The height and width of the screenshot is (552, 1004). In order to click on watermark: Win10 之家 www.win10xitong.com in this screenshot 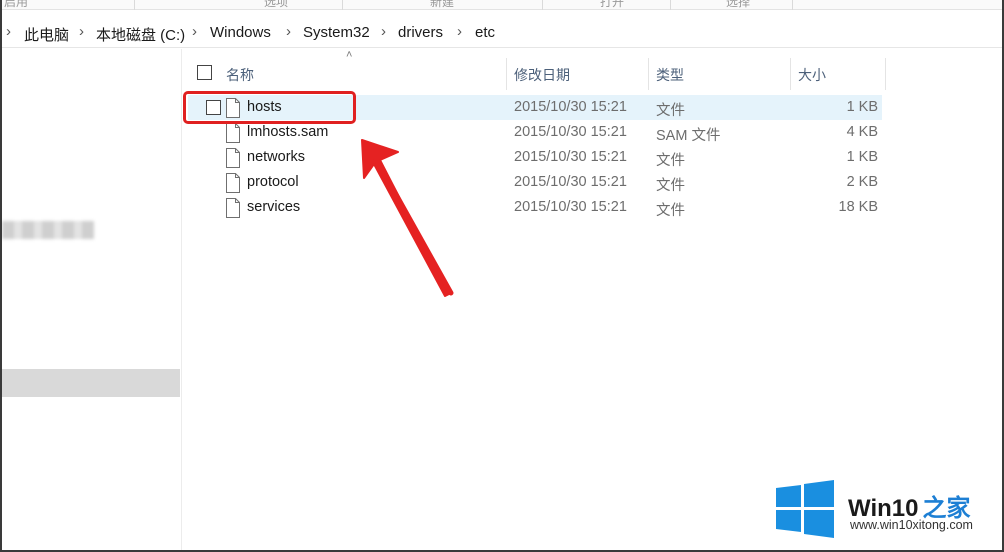, I will do `click(886, 510)`.